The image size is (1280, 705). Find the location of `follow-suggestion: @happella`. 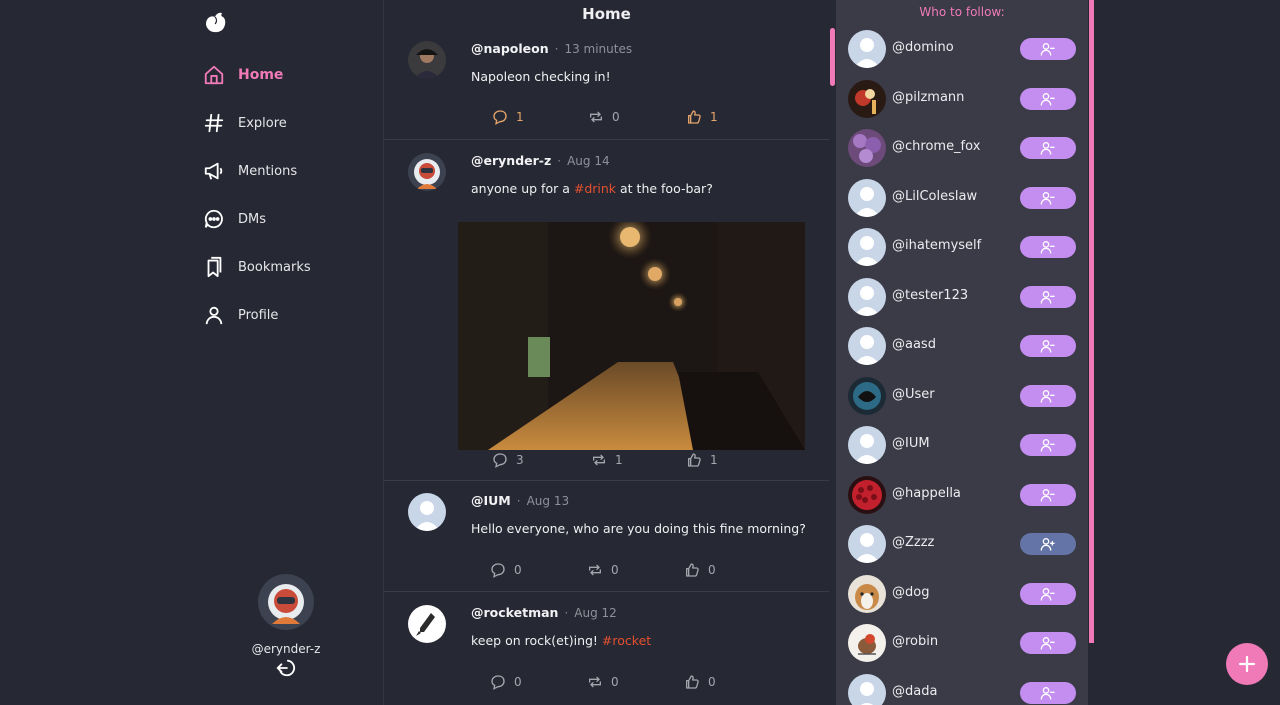

follow-suggestion: @happella is located at coordinates (963, 495).